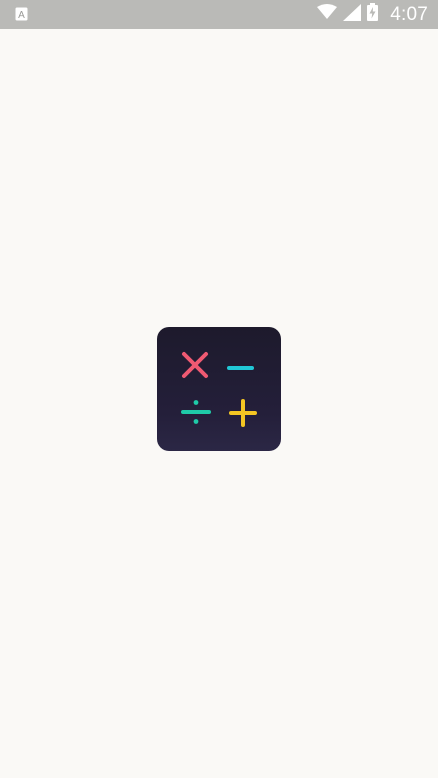 This screenshot has height=778, width=438. I want to click on battery-charging-icon, so click(373, 14).